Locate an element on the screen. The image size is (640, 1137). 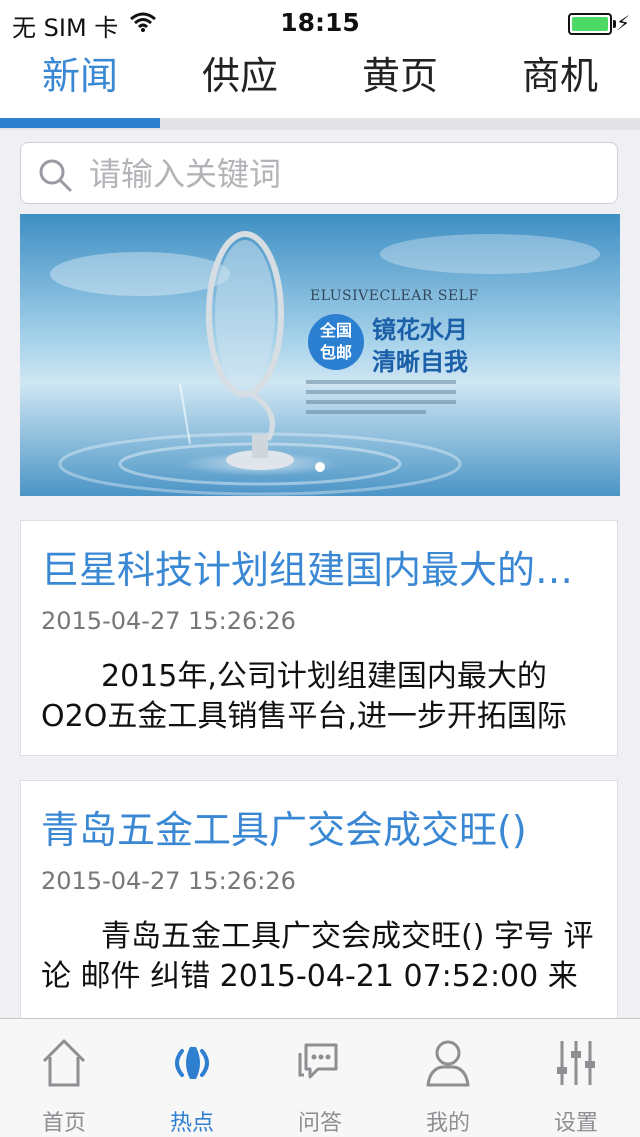
badge-line-1: 全国 is located at coordinates (335, 330).